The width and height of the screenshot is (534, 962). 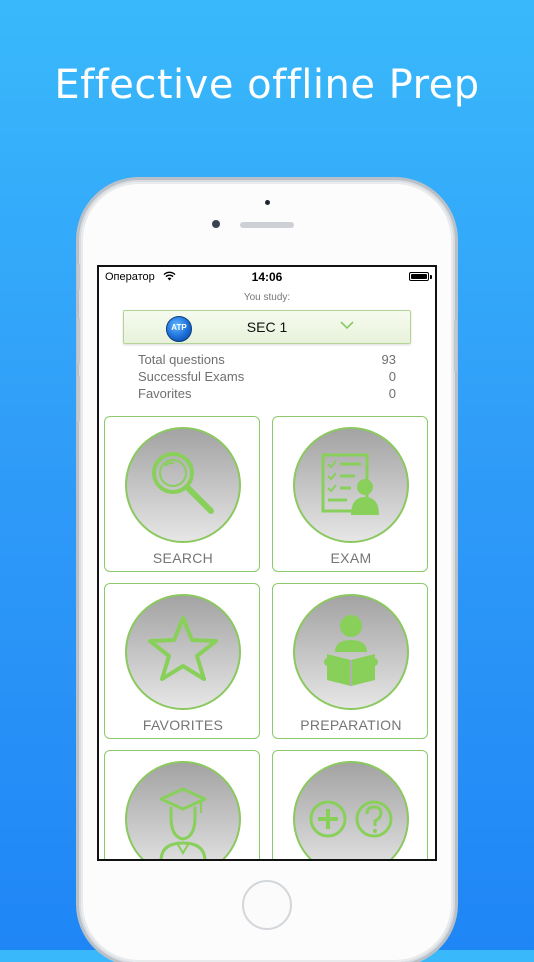 I want to click on favorites-circle, so click(x=183, y=652).